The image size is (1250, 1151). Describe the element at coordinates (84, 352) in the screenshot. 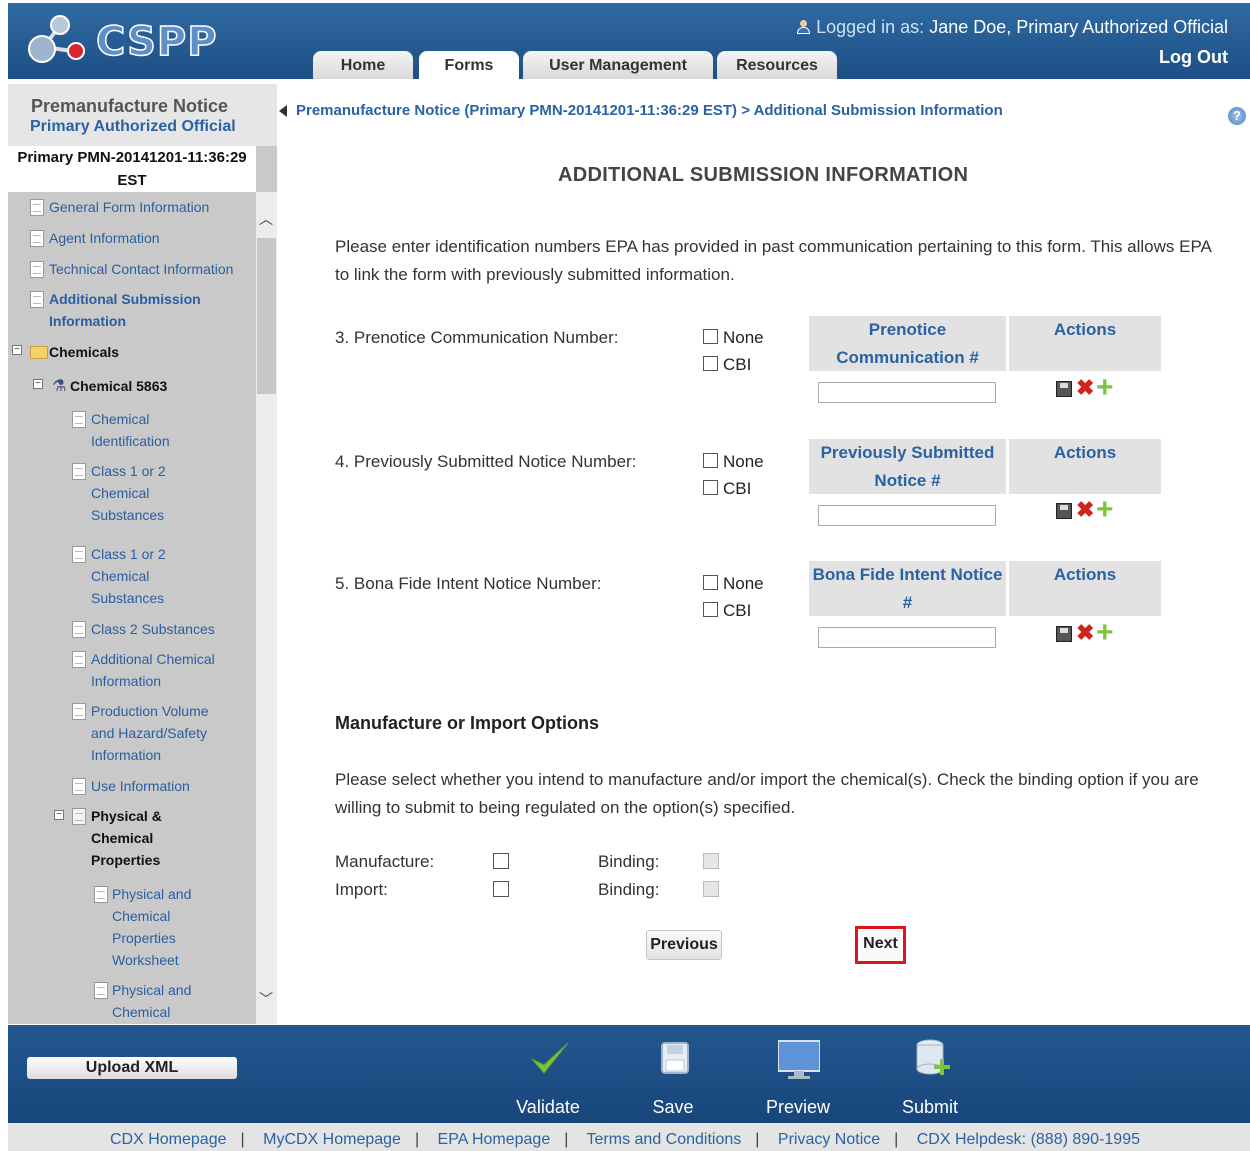

I see `tree-item-chemicals: Chemicals` at that location.